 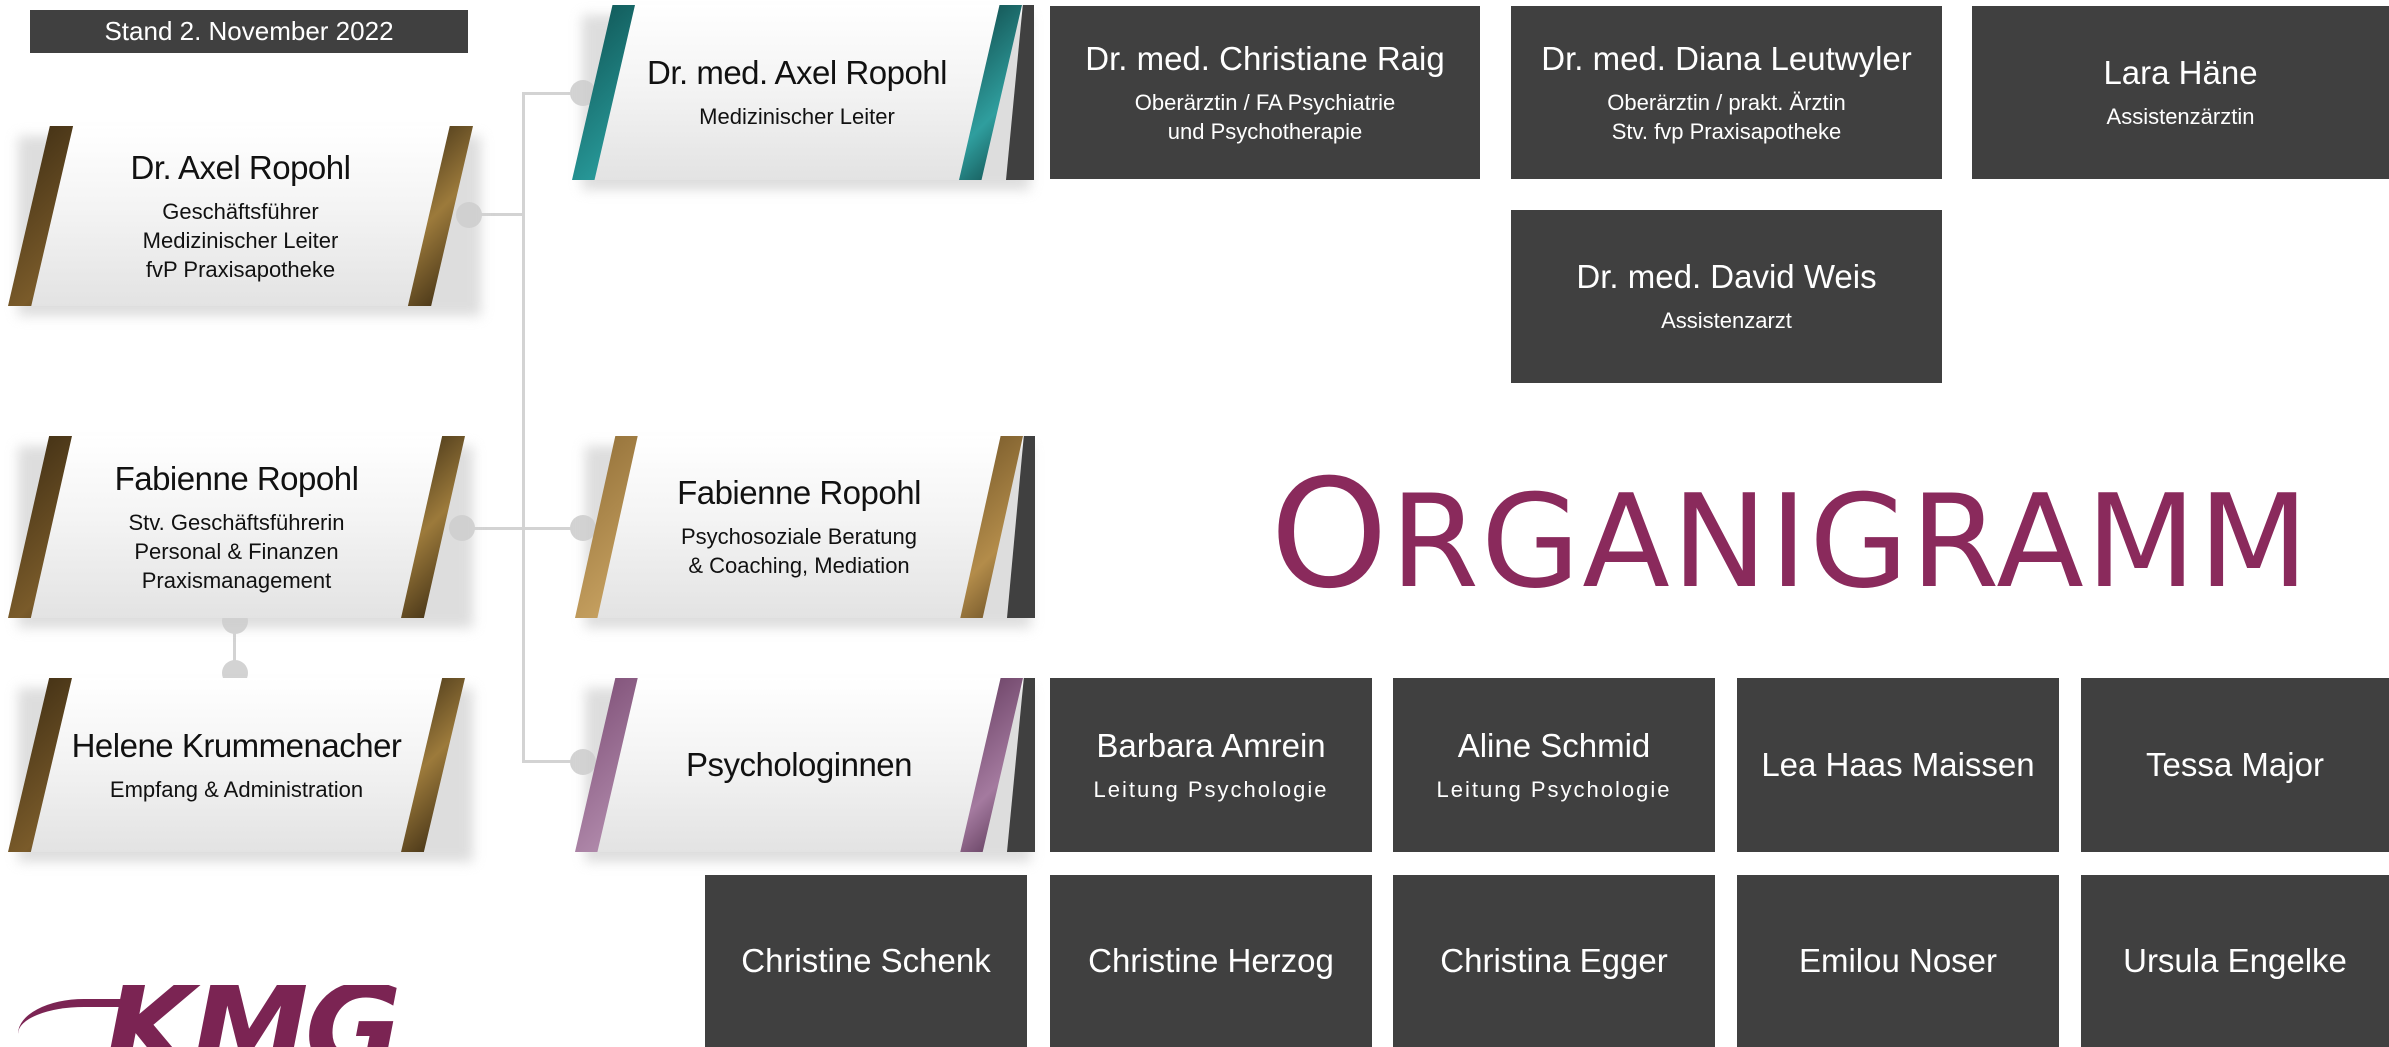 I want to click on psychologist-box: Christine Schenk, so click(x=866, y=961).